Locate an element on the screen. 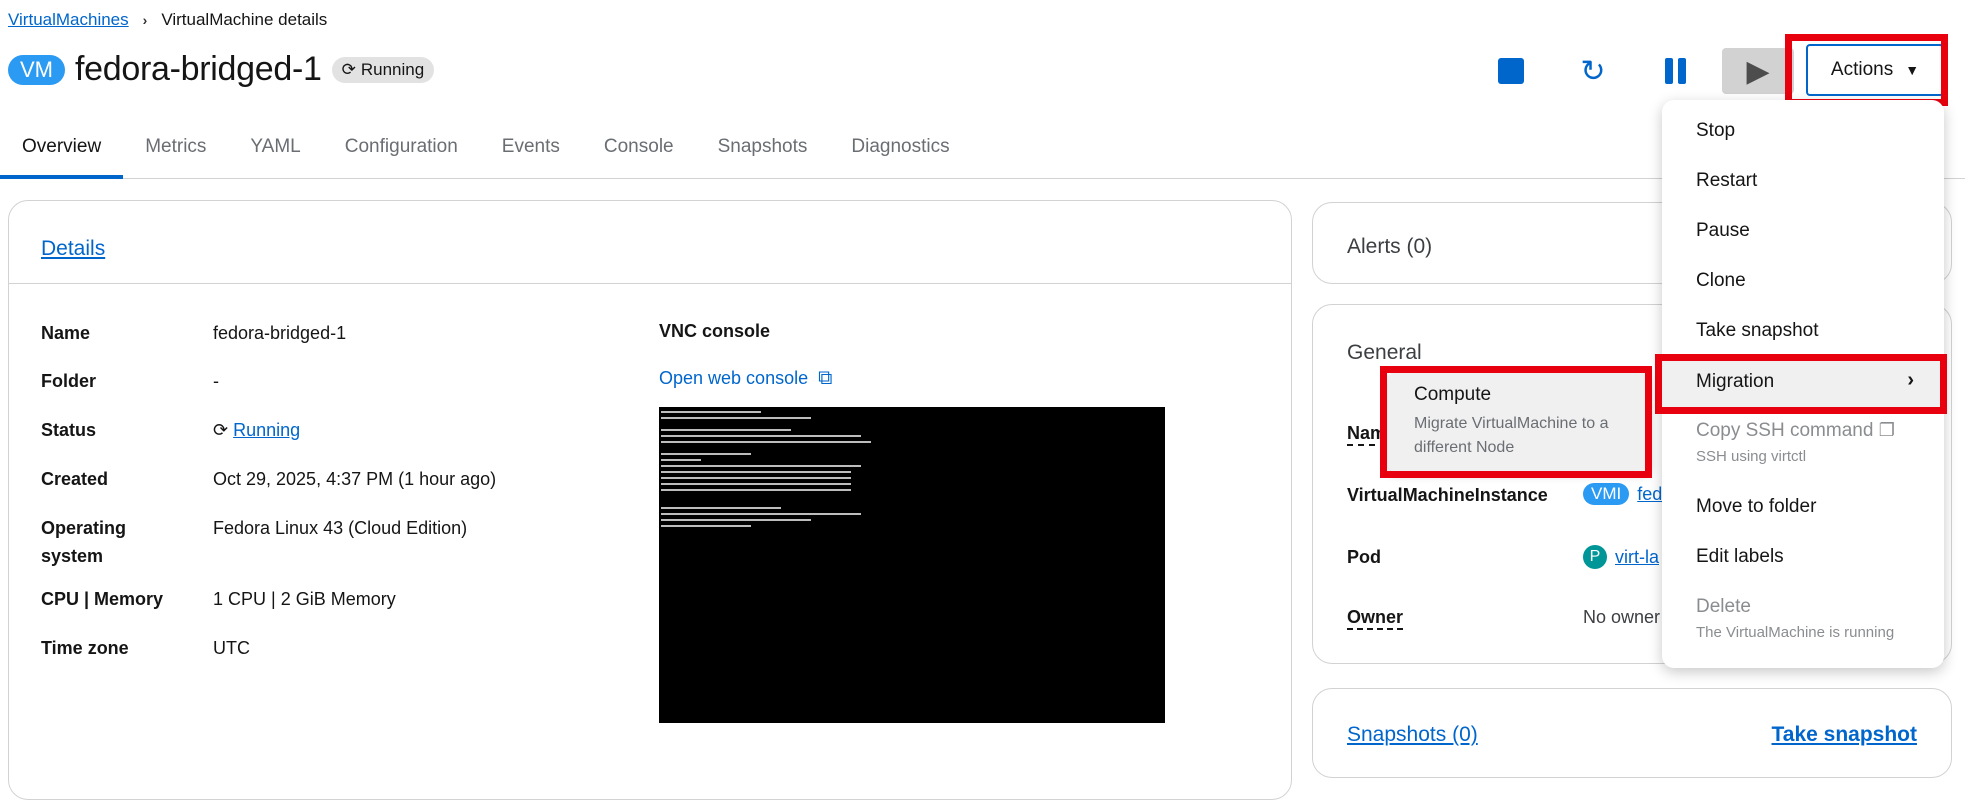 The height and width of the screenshot is (800, 1965). open-web-console-link: Open web console ⧉ is located at coordinates (745, 378).